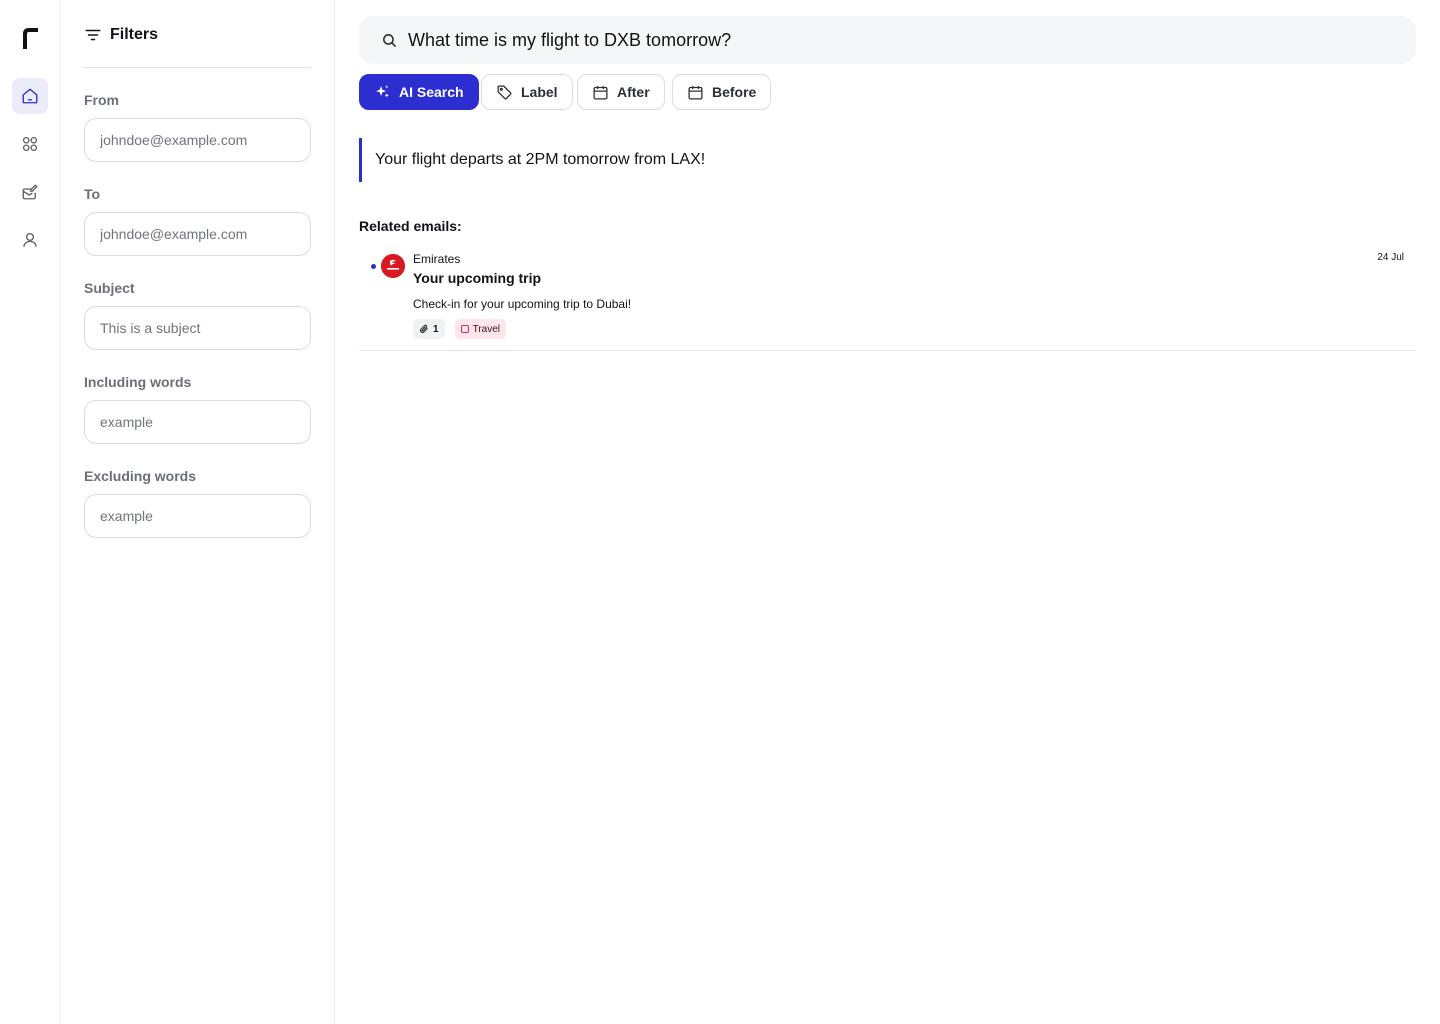 Image resolution: width=1440 pixels, height=1024 pixels. I want to click on to-field, so click(197, 234).